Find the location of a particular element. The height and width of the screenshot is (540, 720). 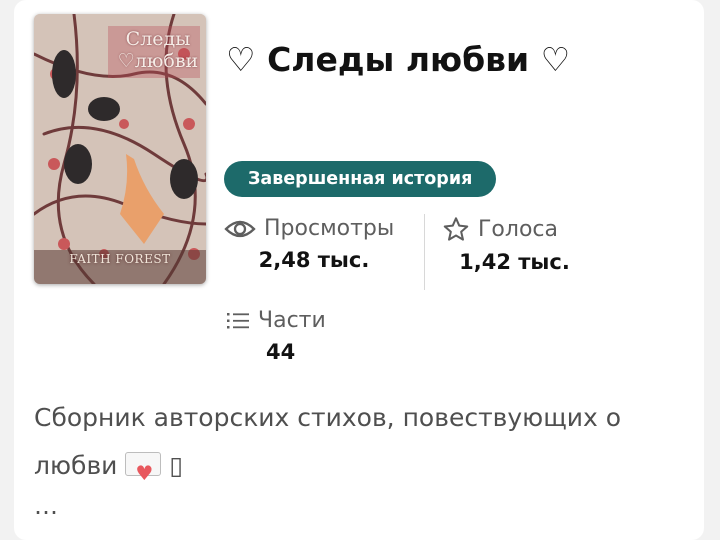

cover-title-line1: Следы is located at coordinates (158, 39).